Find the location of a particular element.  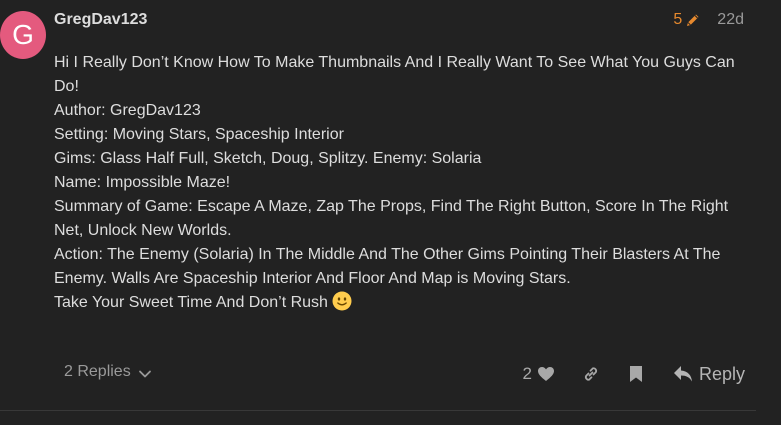

share-link-button is located at coordinates (591, 374).